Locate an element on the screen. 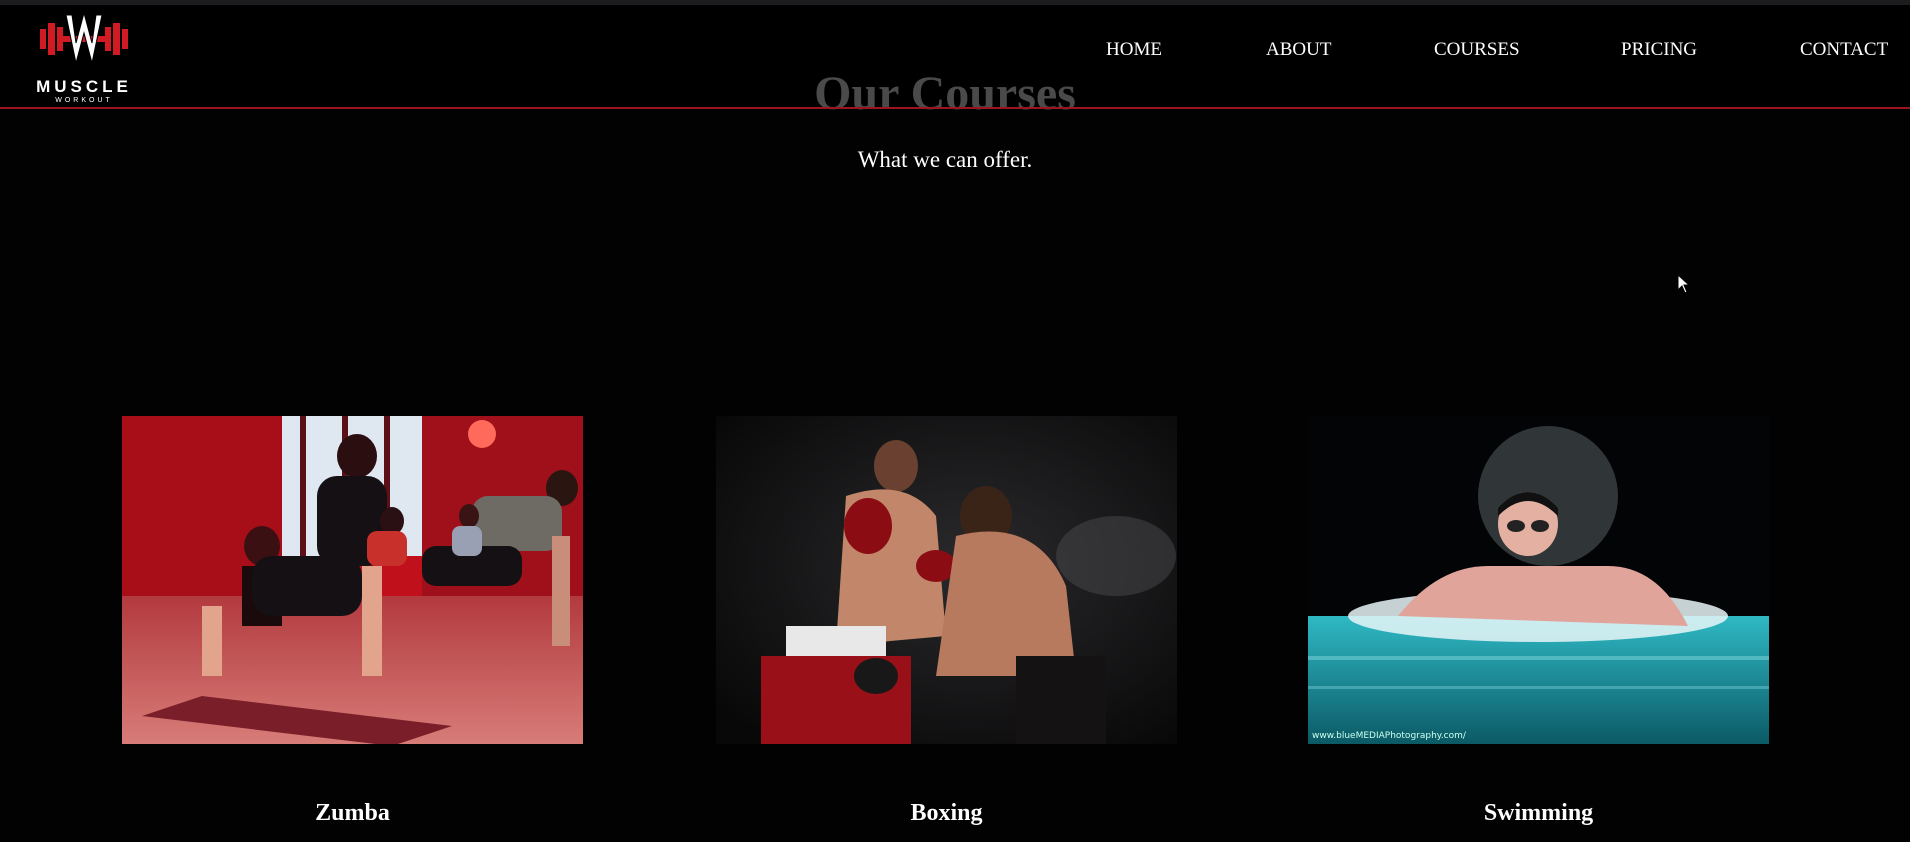  course-title-swimming: Swimming is located at coordinates (1538, 813).